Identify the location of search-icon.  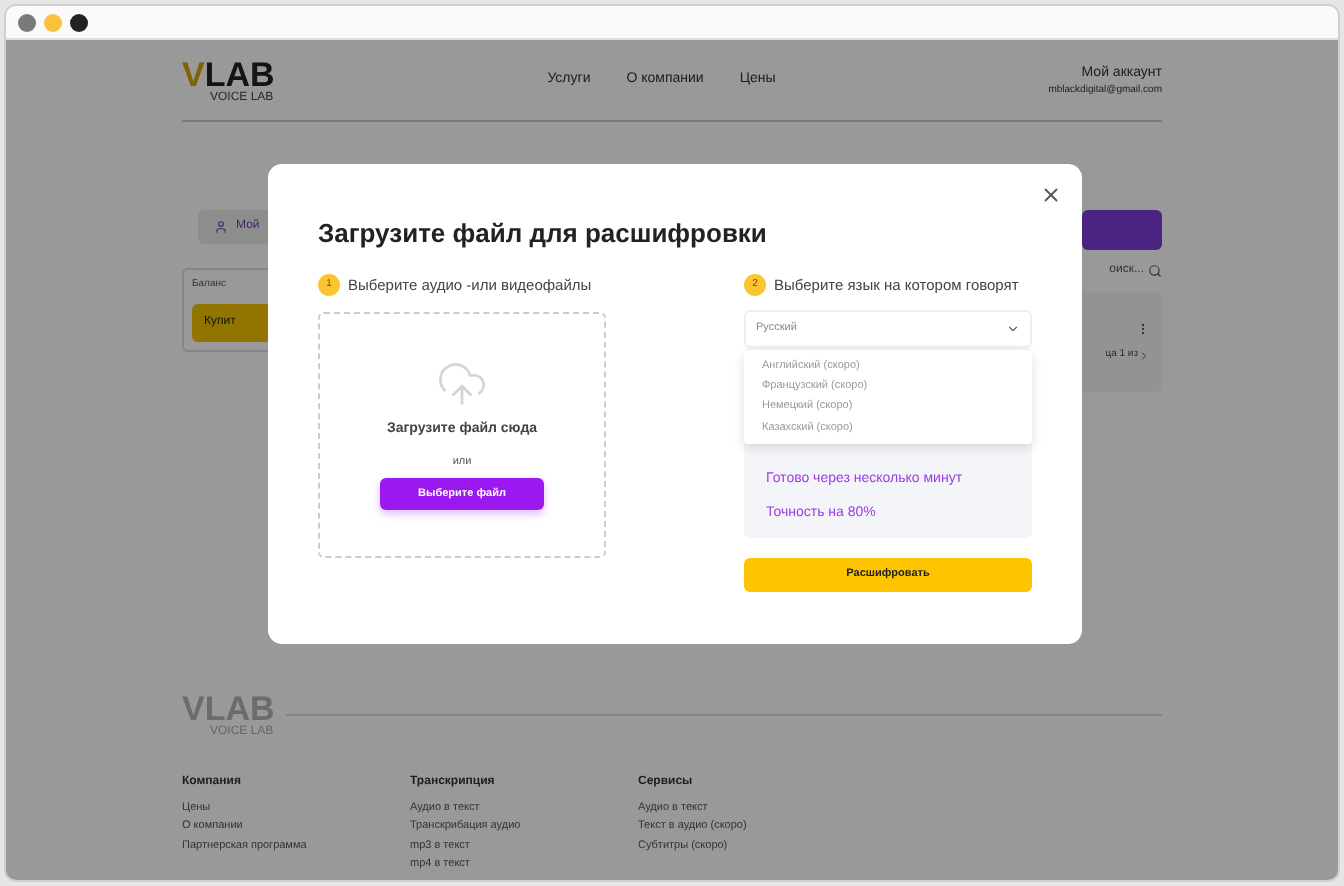
(1155, 271).